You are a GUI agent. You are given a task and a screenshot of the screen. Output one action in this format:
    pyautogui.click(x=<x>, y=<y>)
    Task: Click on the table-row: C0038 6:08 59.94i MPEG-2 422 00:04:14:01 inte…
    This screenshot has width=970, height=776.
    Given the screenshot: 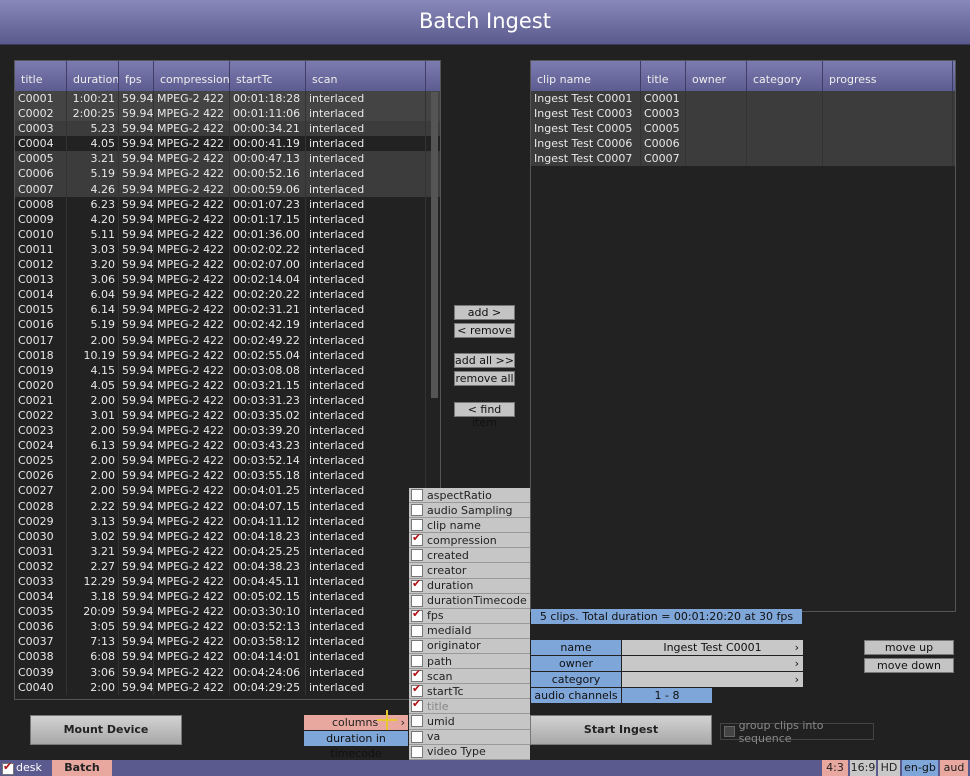 What is the action you would take?
    pyautogui.click(x=227, y=657)
    